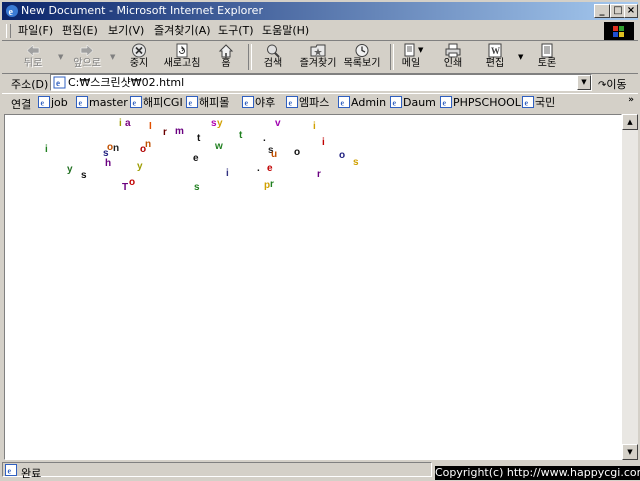  What do you see at coordinates (320, 31) in the screenshot?
I see `menu-bar: 파일(F) 편집(E) 보기(V) 즐겨찾기(A) 도구(T) 도움말(H)` at bounding box center [320, 31].